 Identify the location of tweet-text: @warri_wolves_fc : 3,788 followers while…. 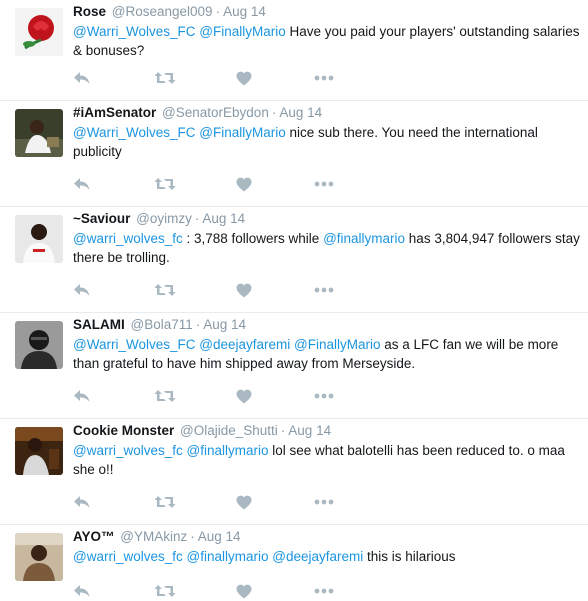
(326, 248).